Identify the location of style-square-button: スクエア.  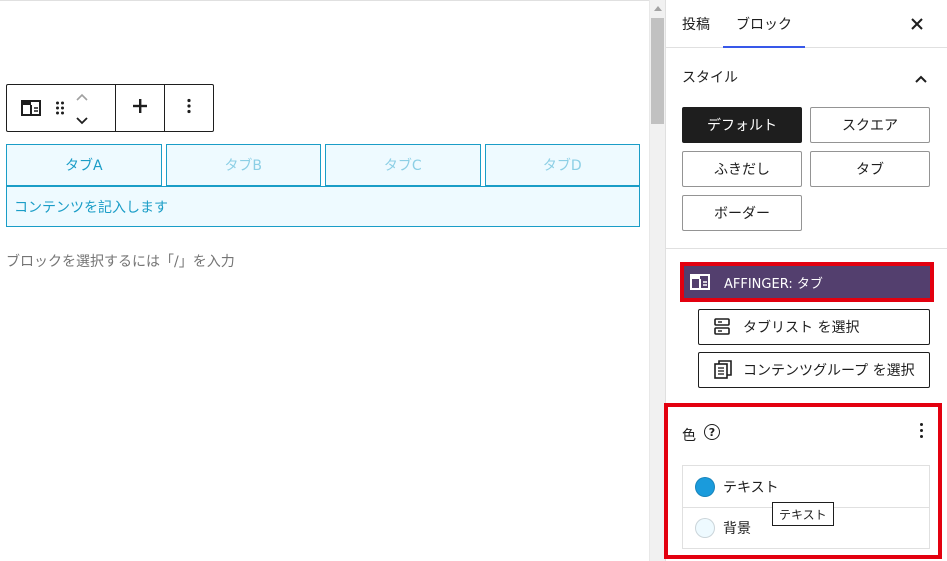
(870, 125).